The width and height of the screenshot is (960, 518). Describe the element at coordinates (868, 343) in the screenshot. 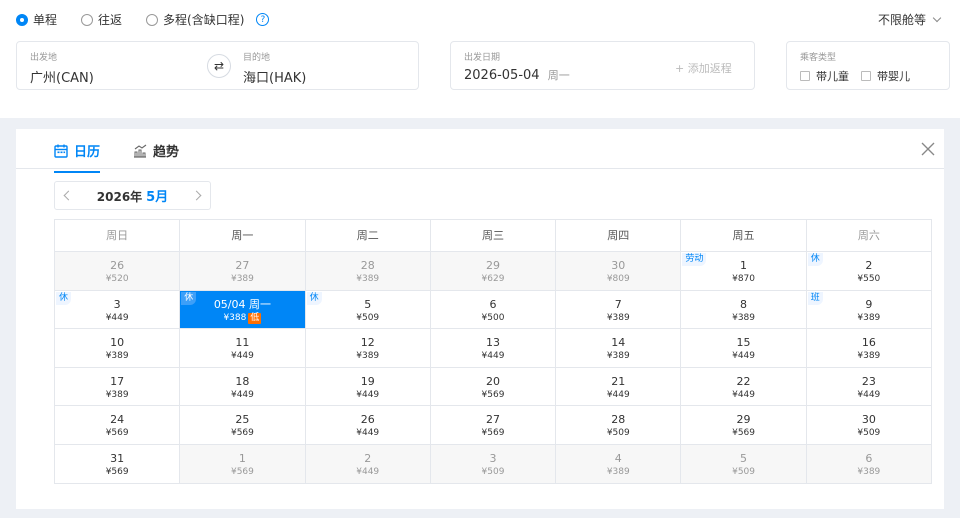

I see `day-number: 16` at that location.